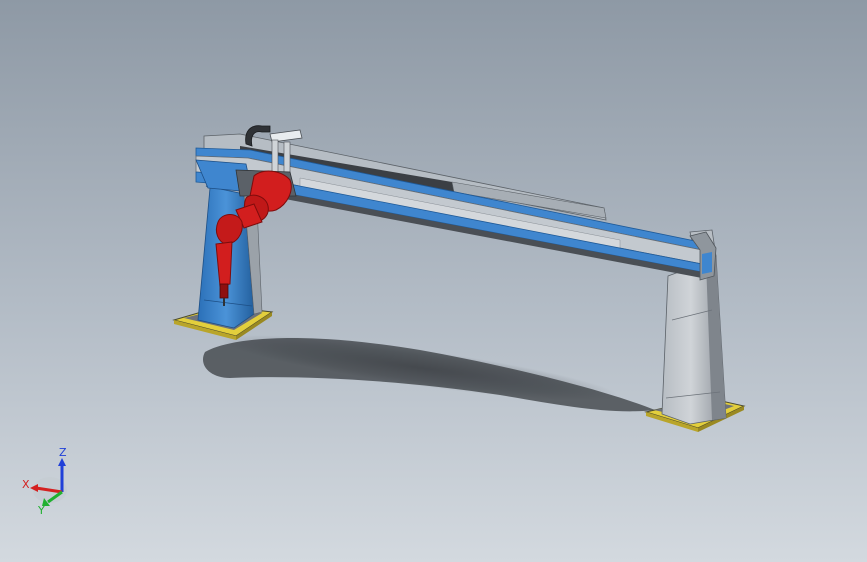 Image resolution: width=867 pixels, height=562 pixels. I want to click on orientation-triad: Z X Y, so click(49, 480).